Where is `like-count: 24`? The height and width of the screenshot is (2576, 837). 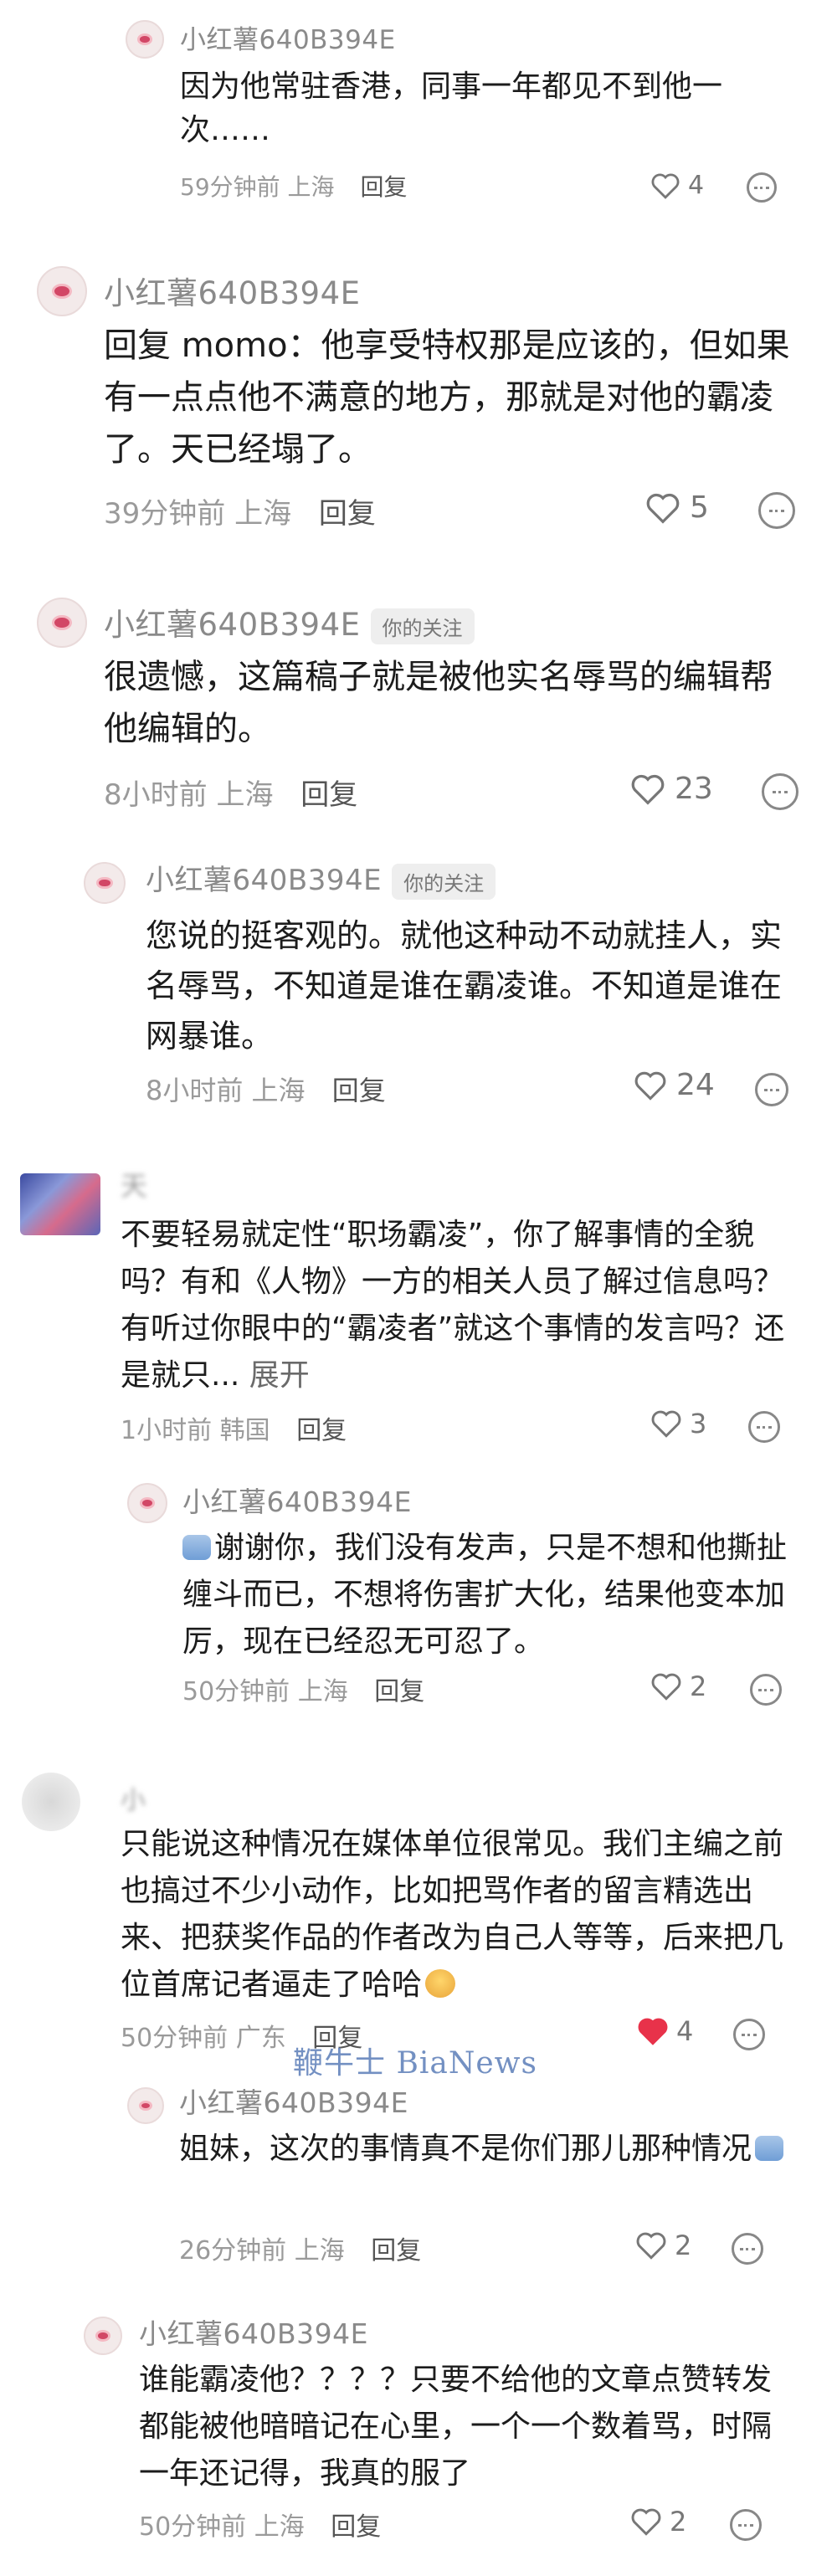
like-count: 24 is located at coordinates (695, 1085).